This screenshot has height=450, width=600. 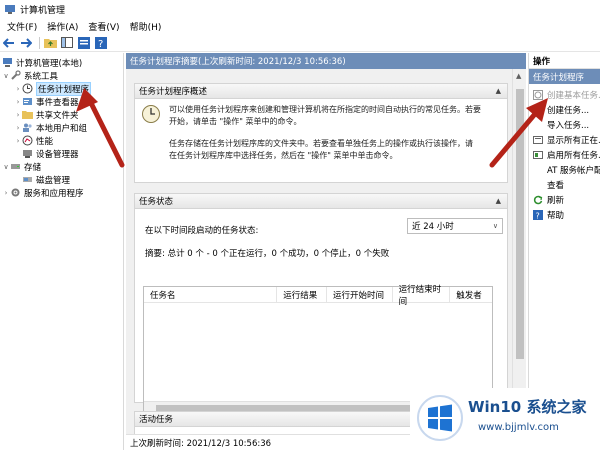 I want to click on tree-item-storage: ∨ 存储, so click(x=21, y=166).